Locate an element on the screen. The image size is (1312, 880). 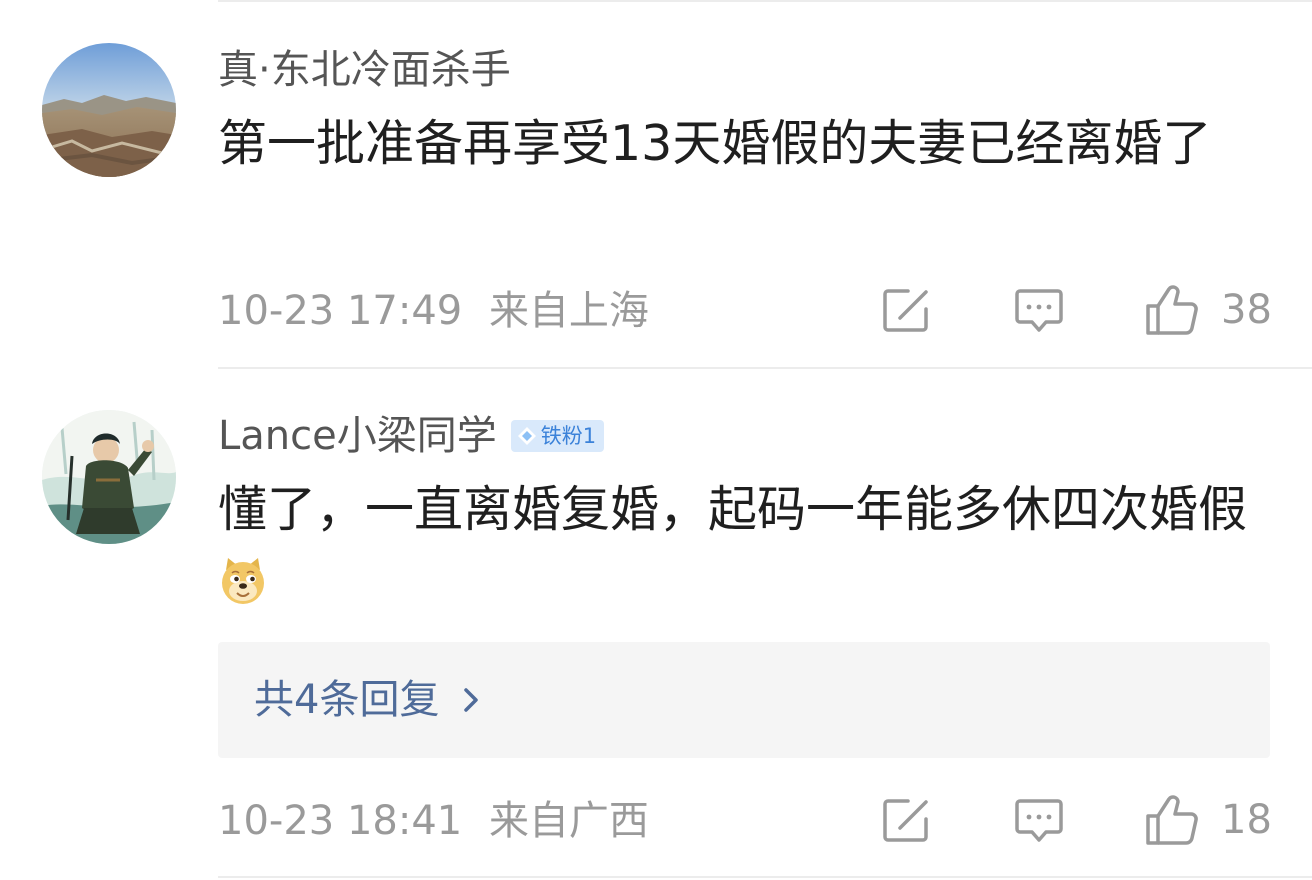
chevron-right-icon is located at coordinates (471, 700).